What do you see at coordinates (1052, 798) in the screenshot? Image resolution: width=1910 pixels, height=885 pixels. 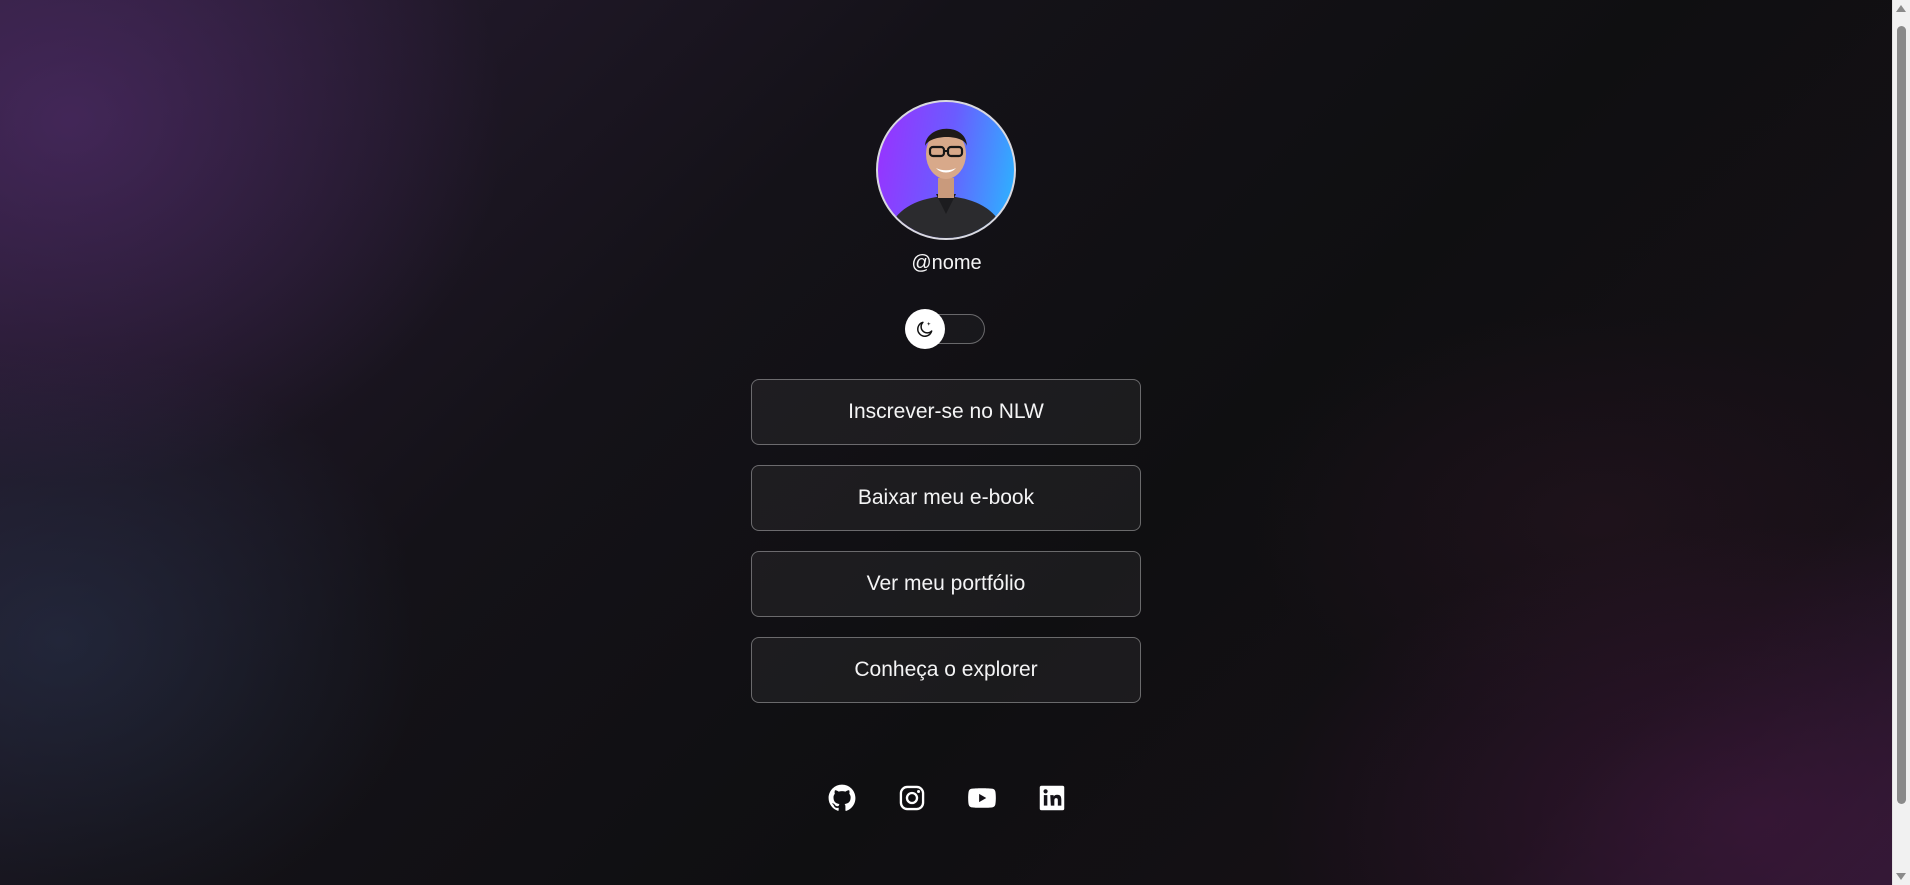 I see `linkedin-icon` at bounding box center [1052, 798].